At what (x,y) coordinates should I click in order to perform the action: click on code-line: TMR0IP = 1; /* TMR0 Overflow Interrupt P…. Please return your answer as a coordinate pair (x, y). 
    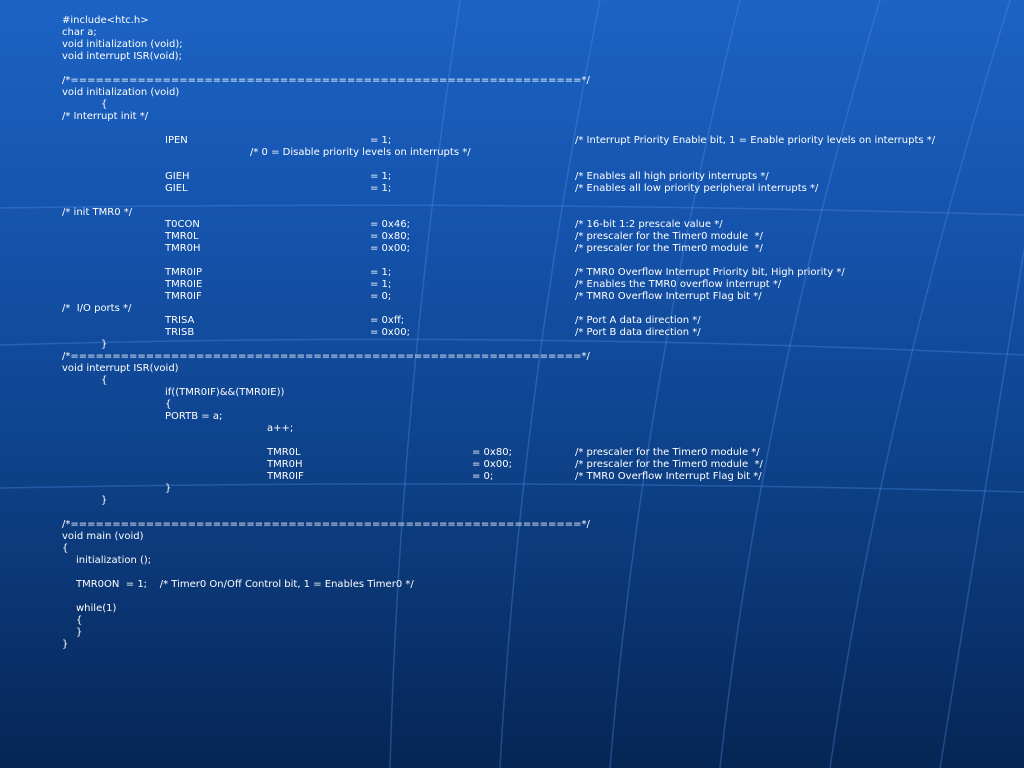
    Looking at the image, I should click on (512, 273).